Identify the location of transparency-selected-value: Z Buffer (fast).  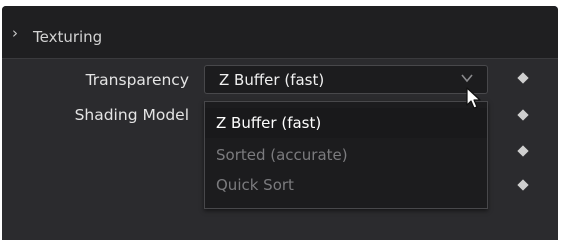
(272, 80).